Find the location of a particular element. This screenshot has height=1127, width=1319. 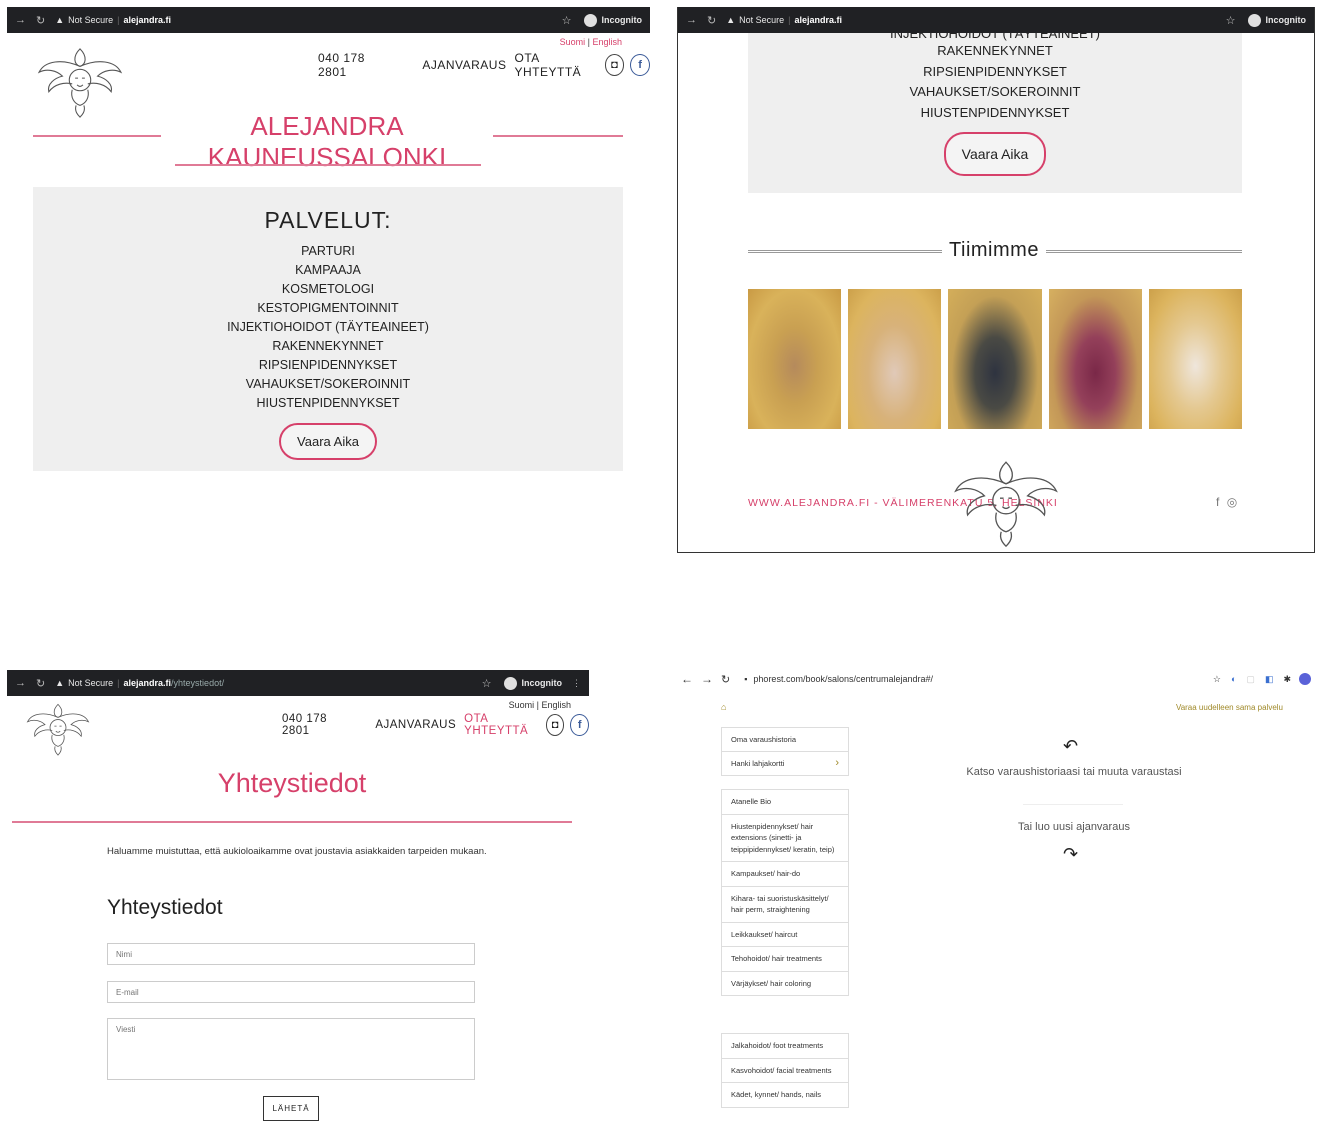

message-textarea is located at coordinates (291, 1049).